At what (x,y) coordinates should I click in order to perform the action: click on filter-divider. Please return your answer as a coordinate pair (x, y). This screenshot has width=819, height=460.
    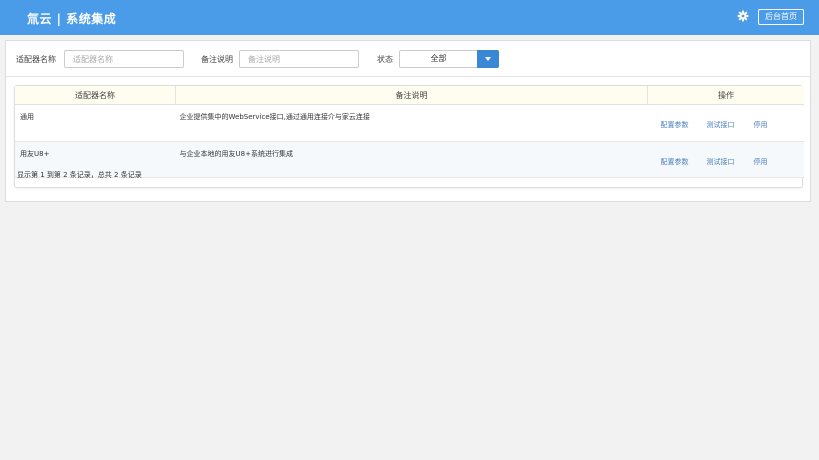
    Looking at the image, I should click on (408, 76).